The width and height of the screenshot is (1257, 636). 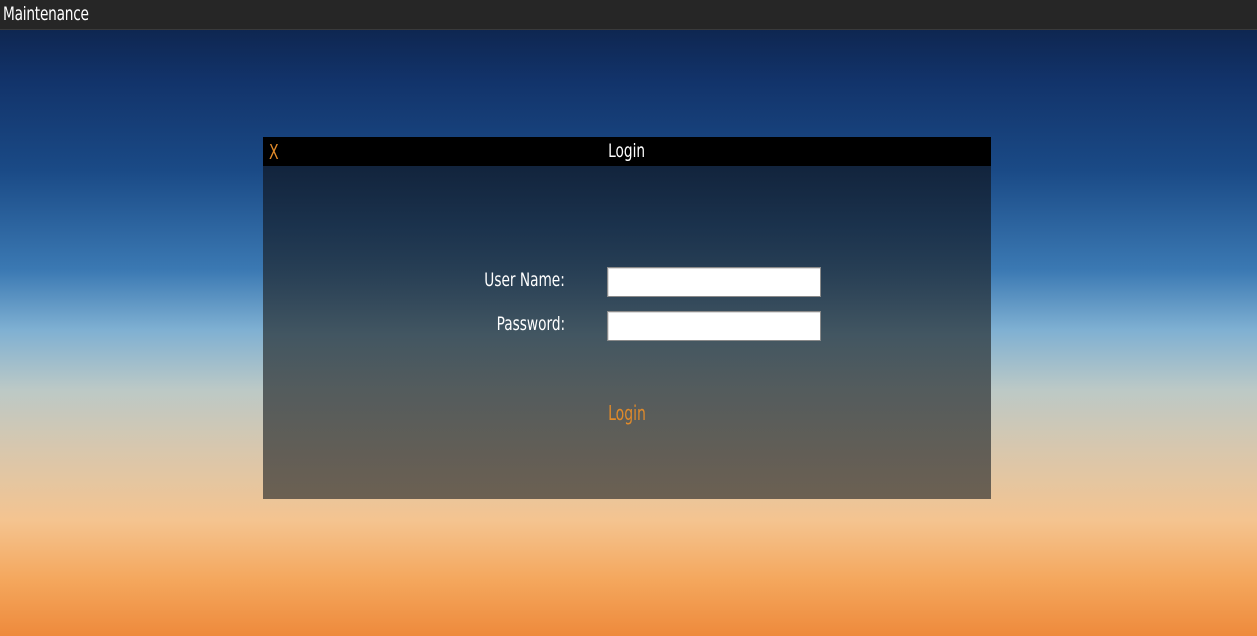 I want to click on app-titlebar: Maintenance, so click(x=628, y=15).